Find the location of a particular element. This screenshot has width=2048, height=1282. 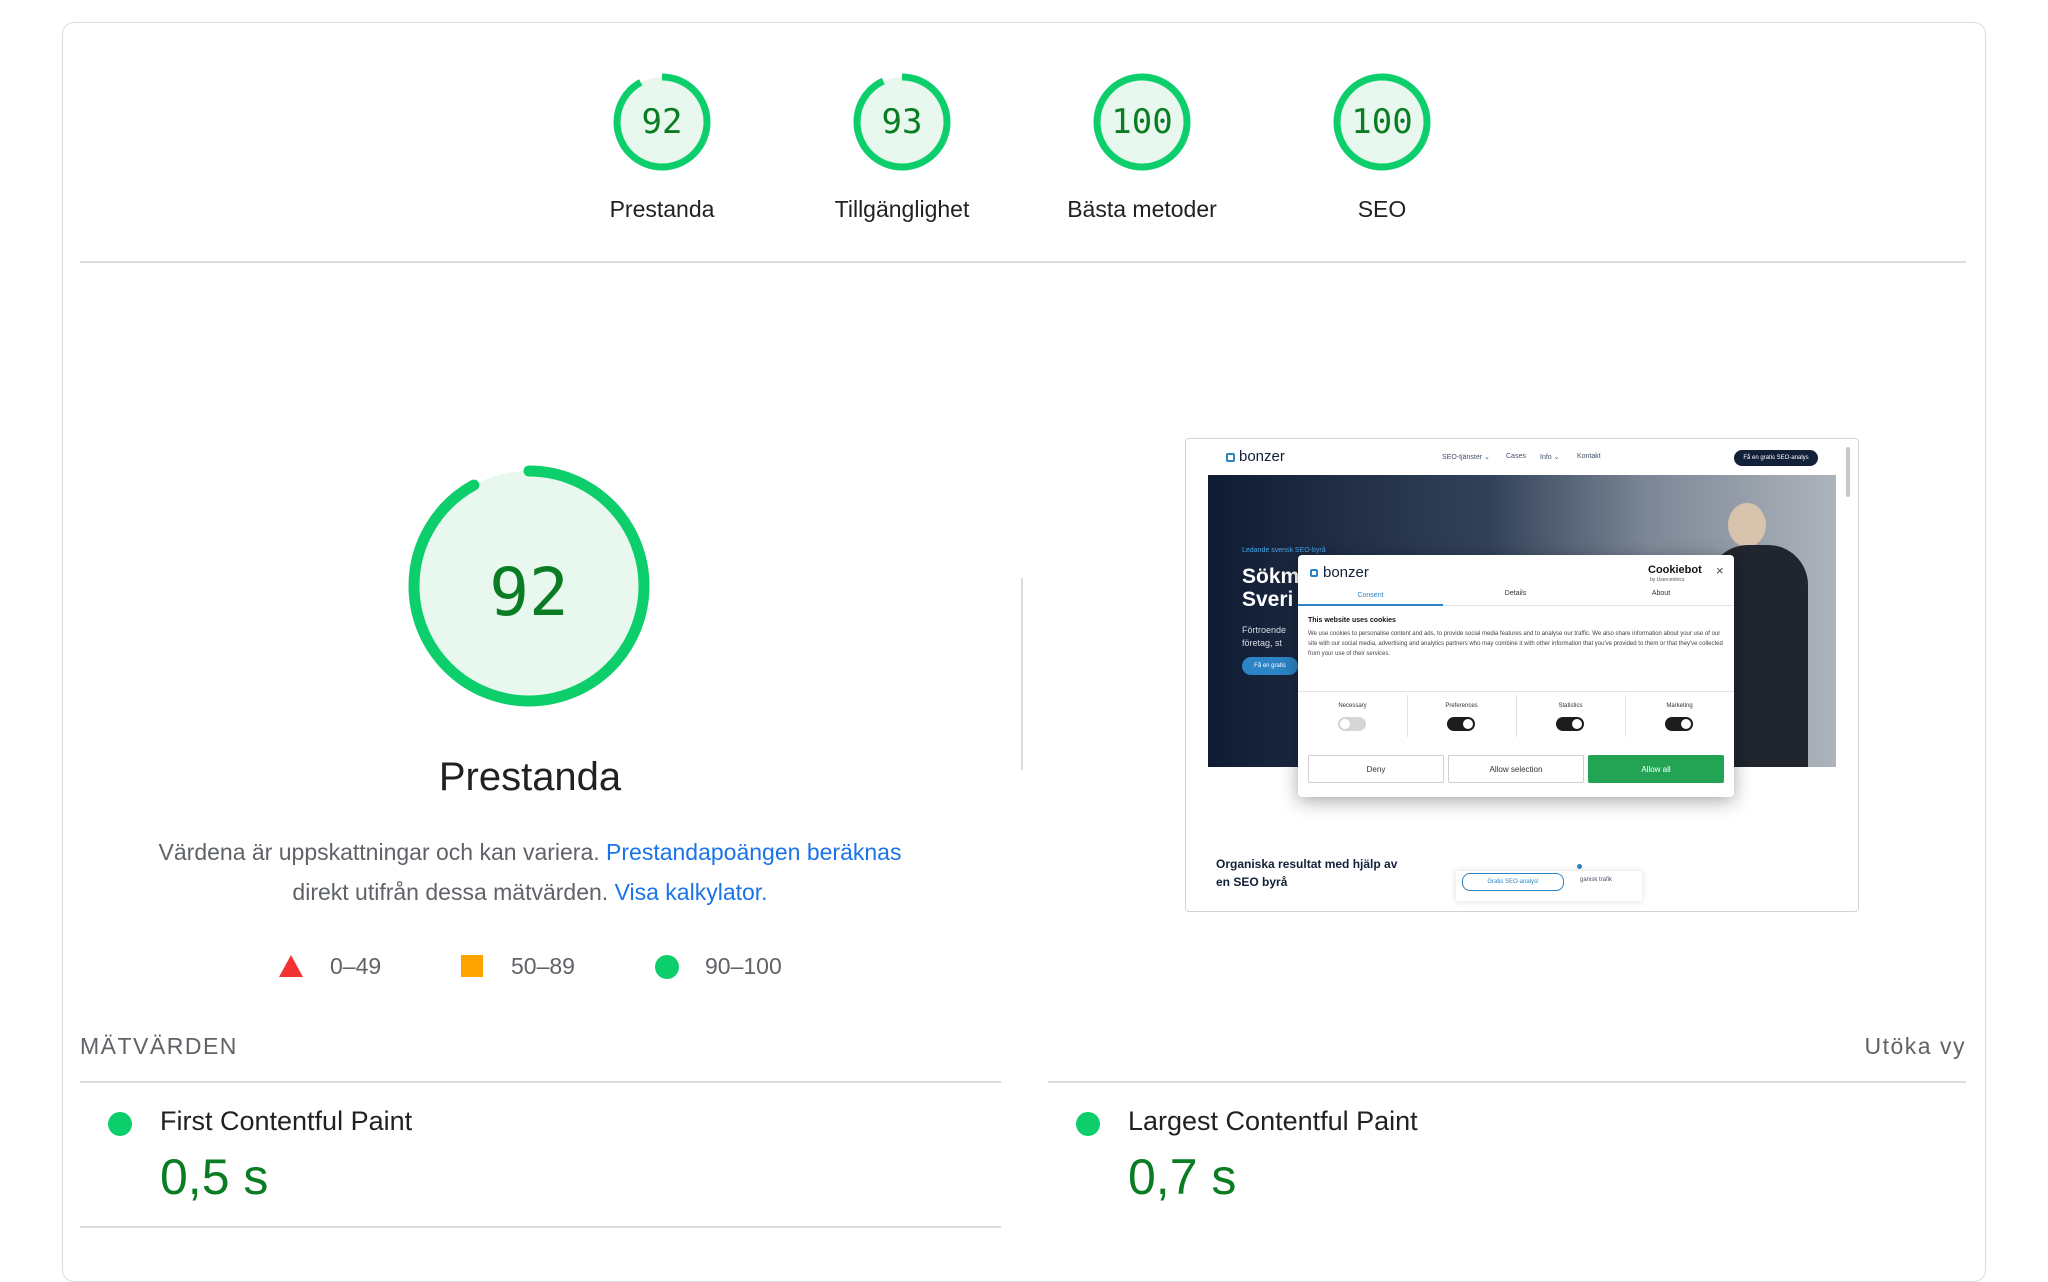

thumb-chip: Gratis SEO-analys! is located at coordinates (1513, 882).